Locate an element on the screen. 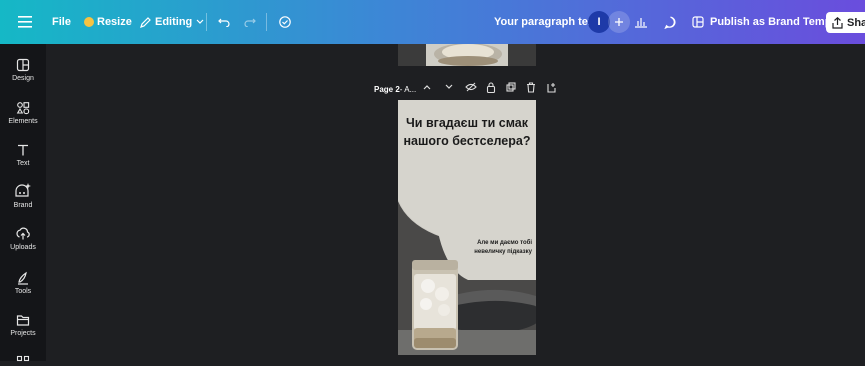 The height and width of the screenshot is (366, 865). avatar-letter: I is located at coordinates (599, 22).